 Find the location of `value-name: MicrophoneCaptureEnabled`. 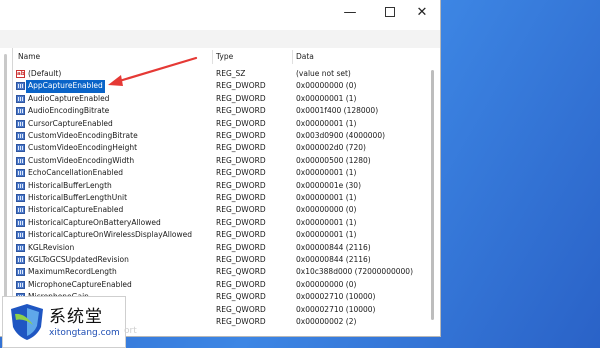

value-name: MicrophoneCaptureEnabled is located at coordinates (80, 284).